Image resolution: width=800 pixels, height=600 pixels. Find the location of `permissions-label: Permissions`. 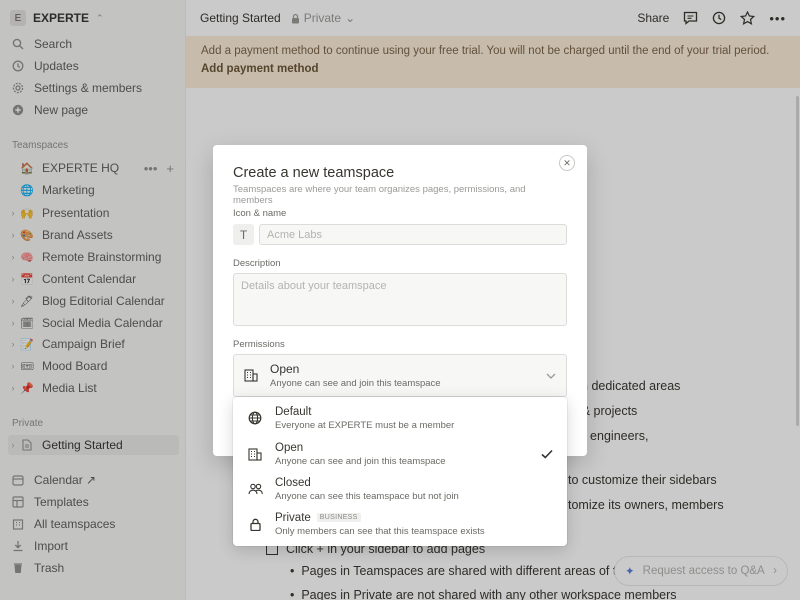

permissions-label: Permissions is located at coordinates (259, 344).